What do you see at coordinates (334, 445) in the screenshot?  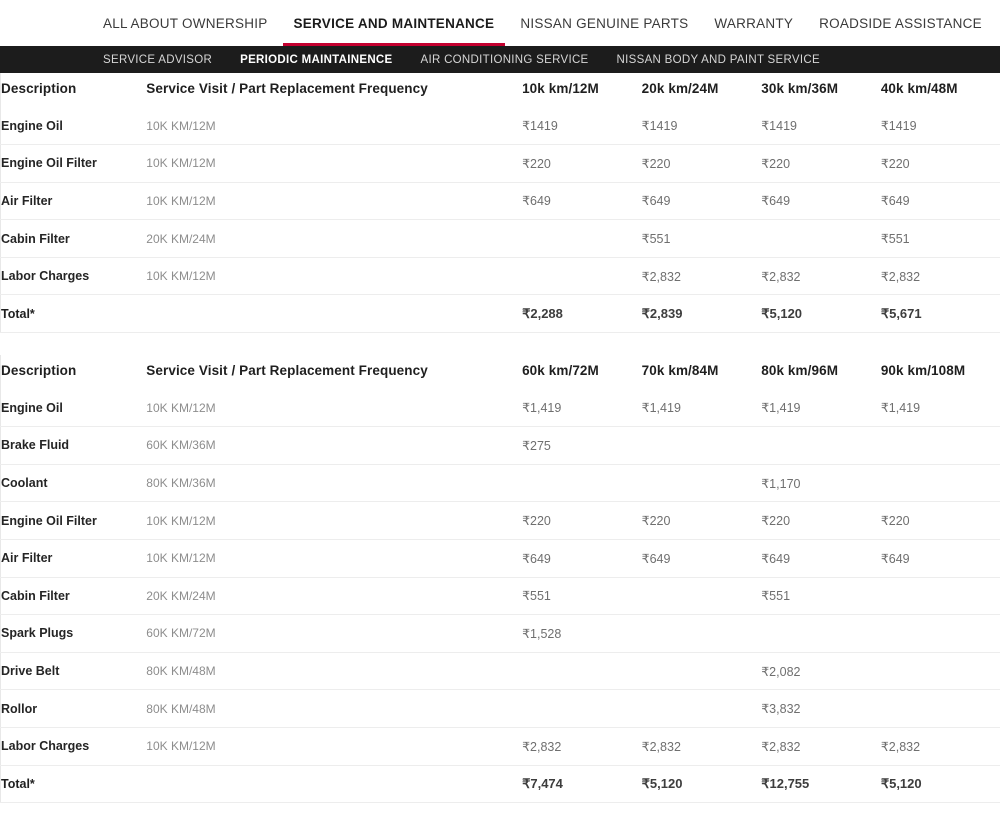 I see `cell-frequency: 60K KM/36M` at bounding box center [334, 445].